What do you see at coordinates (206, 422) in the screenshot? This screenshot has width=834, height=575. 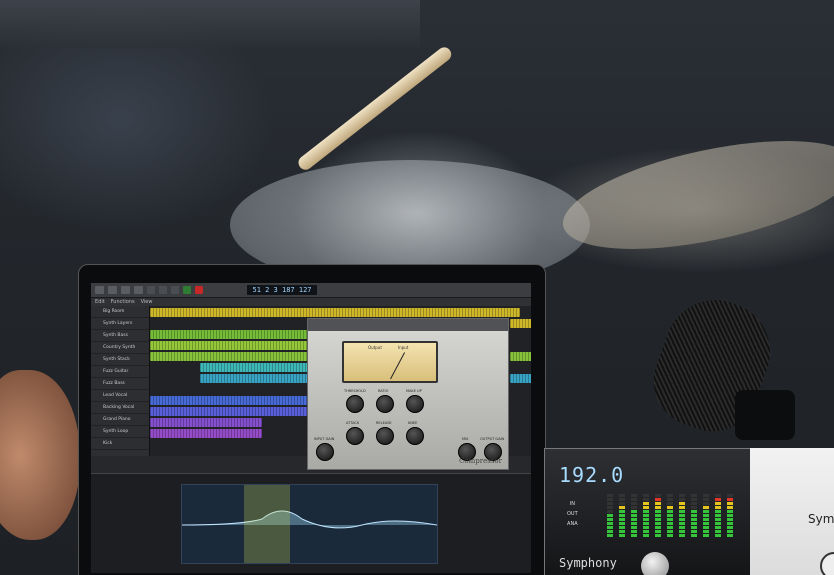 I see `region-grand-piano` at bounding box center [206, 422].